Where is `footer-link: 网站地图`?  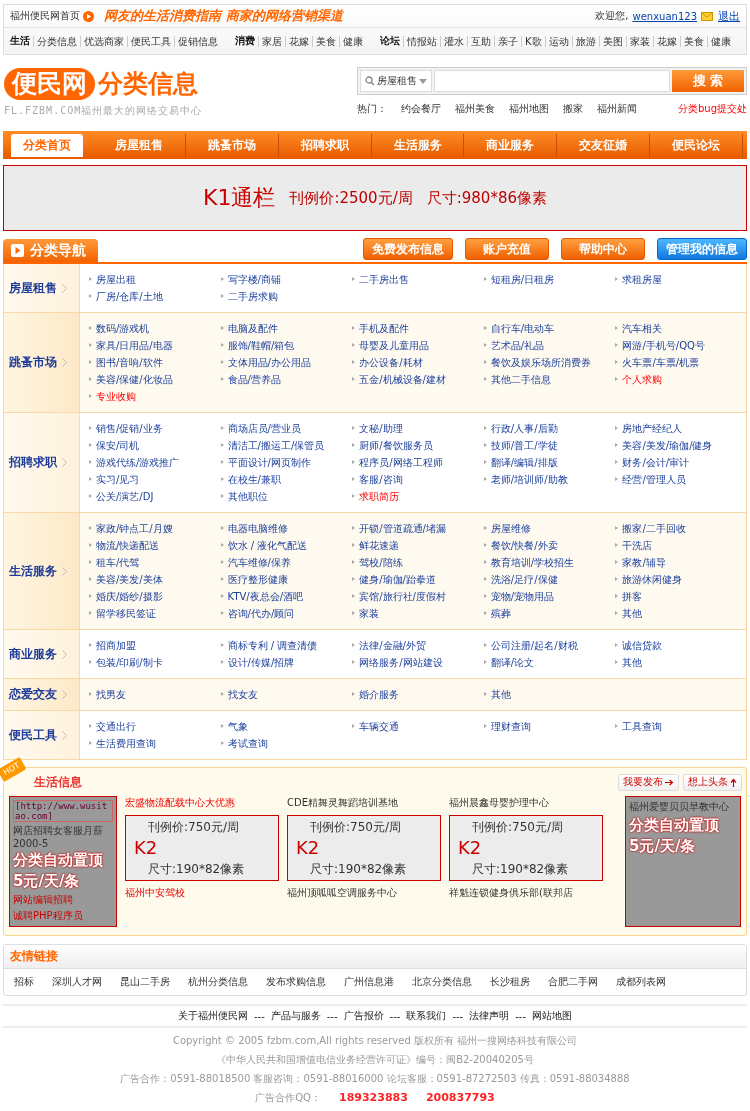
footer-link: 网站地图 is located at coordinates (552, 1016).